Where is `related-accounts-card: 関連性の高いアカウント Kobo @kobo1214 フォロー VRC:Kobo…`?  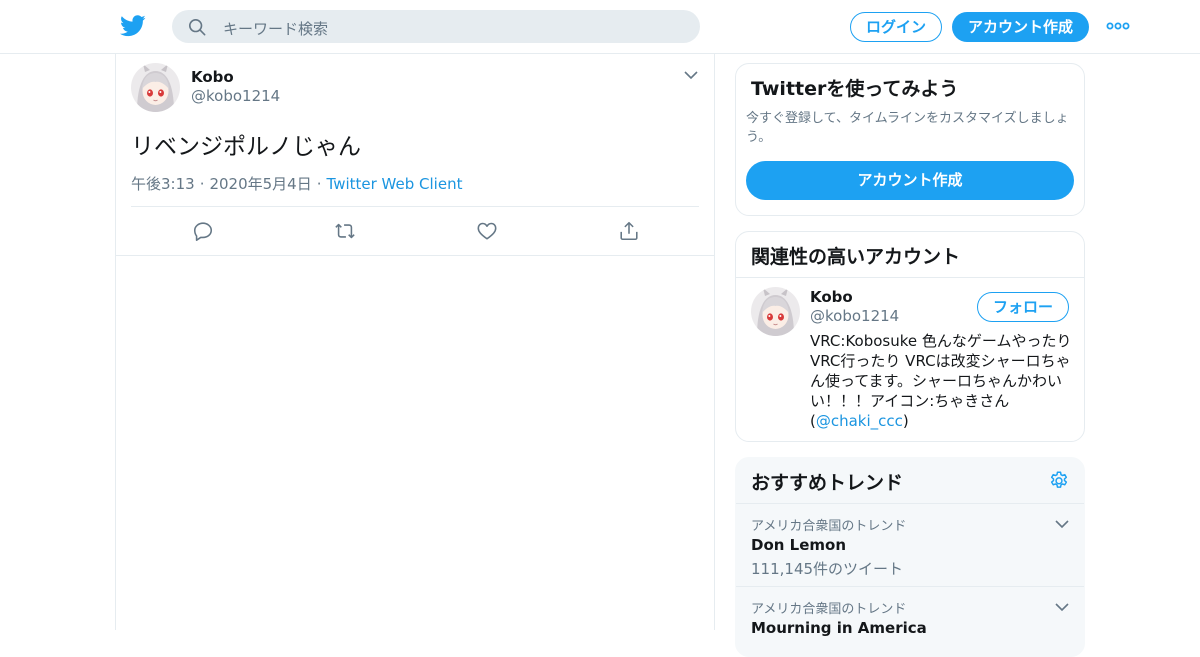
related-accounts-card: 関連性の高いアカウント Kobo @kobo1214 フォロー VRC:Kobo… is located at coordinates (910, 336).